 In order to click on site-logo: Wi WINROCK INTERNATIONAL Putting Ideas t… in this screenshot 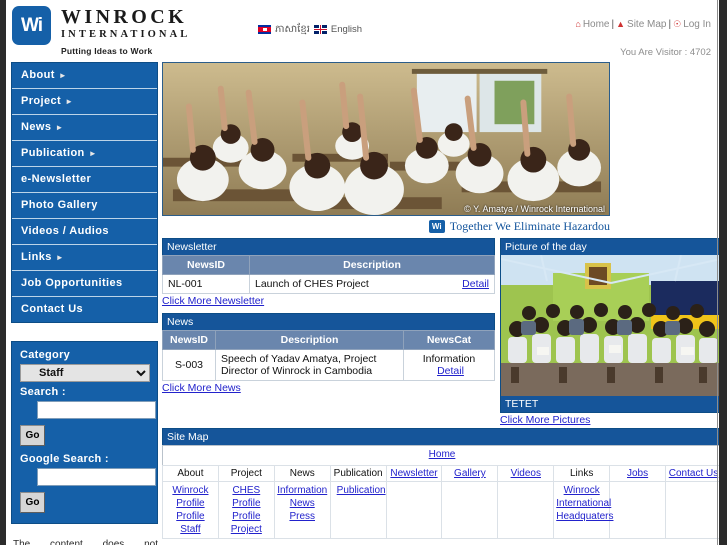, I will do `click(101, 31)`.